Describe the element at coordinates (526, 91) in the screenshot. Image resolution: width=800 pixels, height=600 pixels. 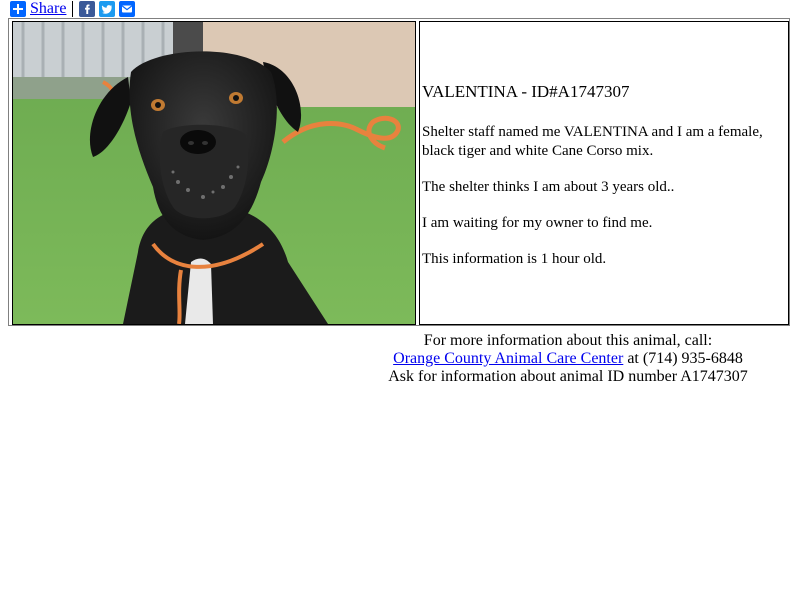
I see `animal-title: VALENTINA - ID#A1747307` at that location.